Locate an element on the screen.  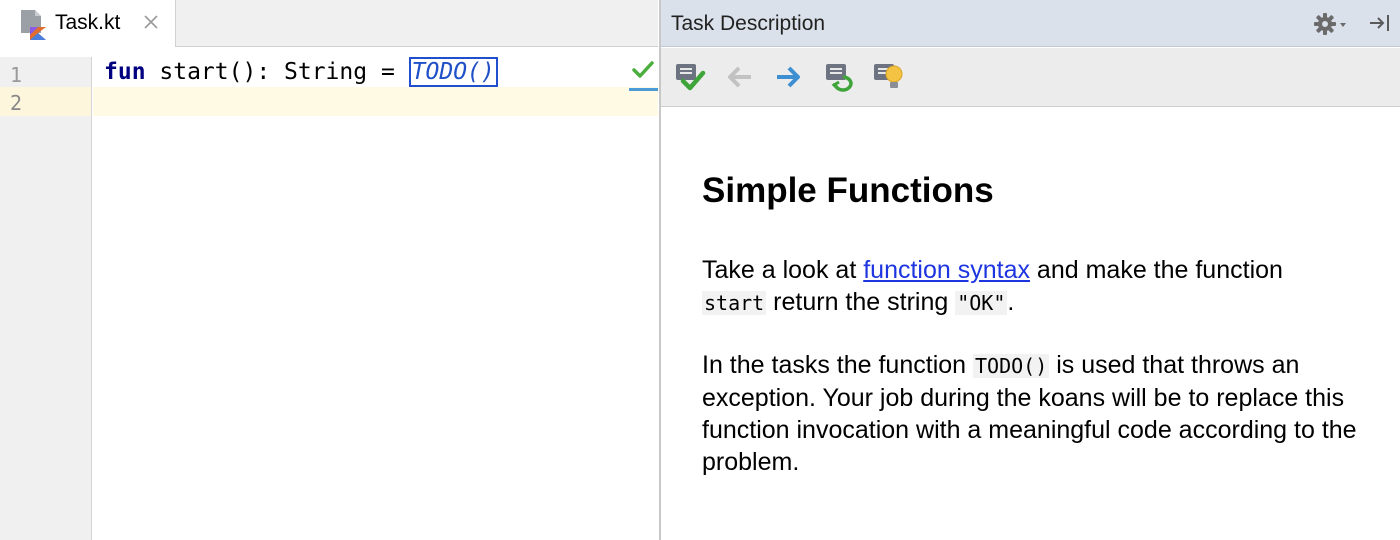
line-number: 2 is located at coordinates (16, 103).